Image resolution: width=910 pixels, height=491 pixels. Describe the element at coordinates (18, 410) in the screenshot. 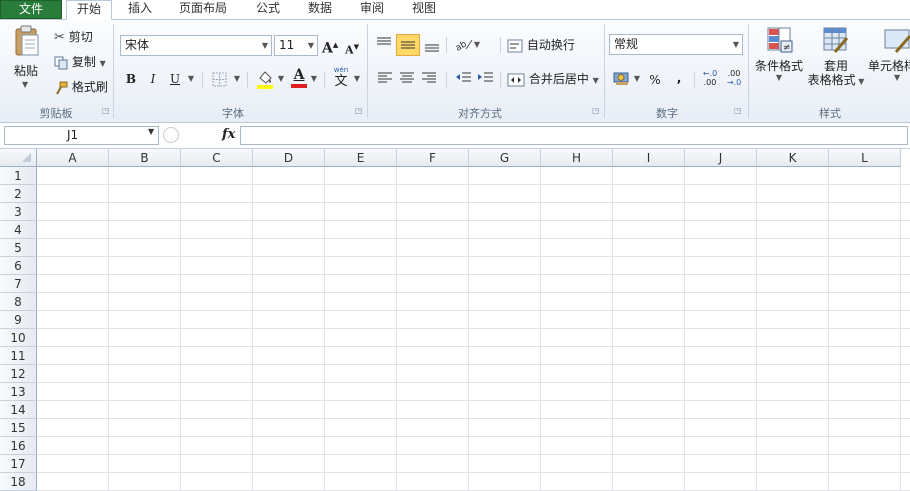

I see `row-header-14: 14` at that location.